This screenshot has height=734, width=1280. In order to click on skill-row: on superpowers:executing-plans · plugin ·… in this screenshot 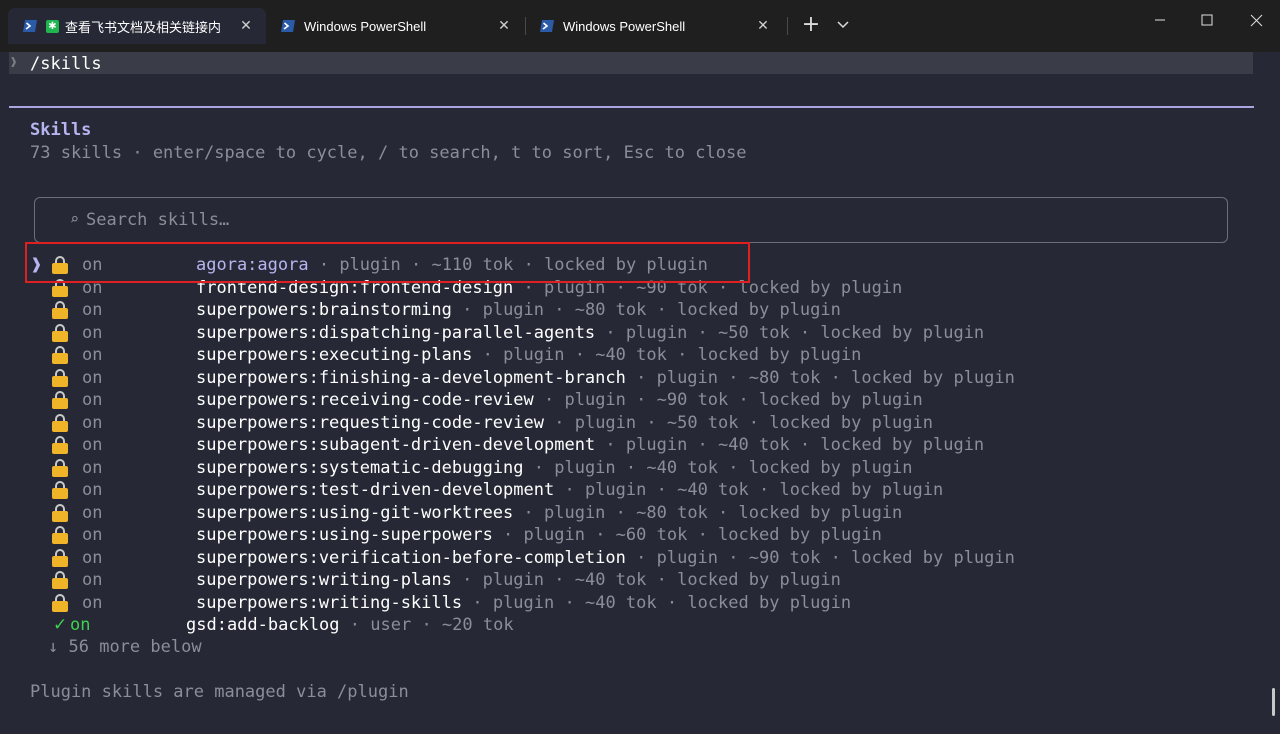, I will do `click(640, 355)`.